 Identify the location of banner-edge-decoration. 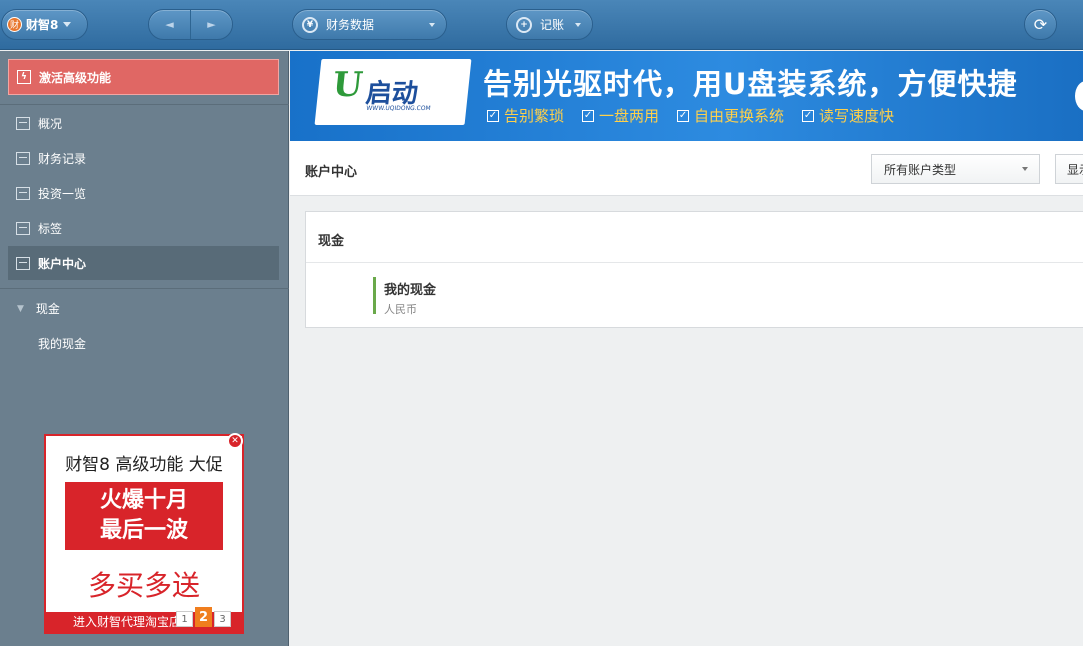
(1079, 96).